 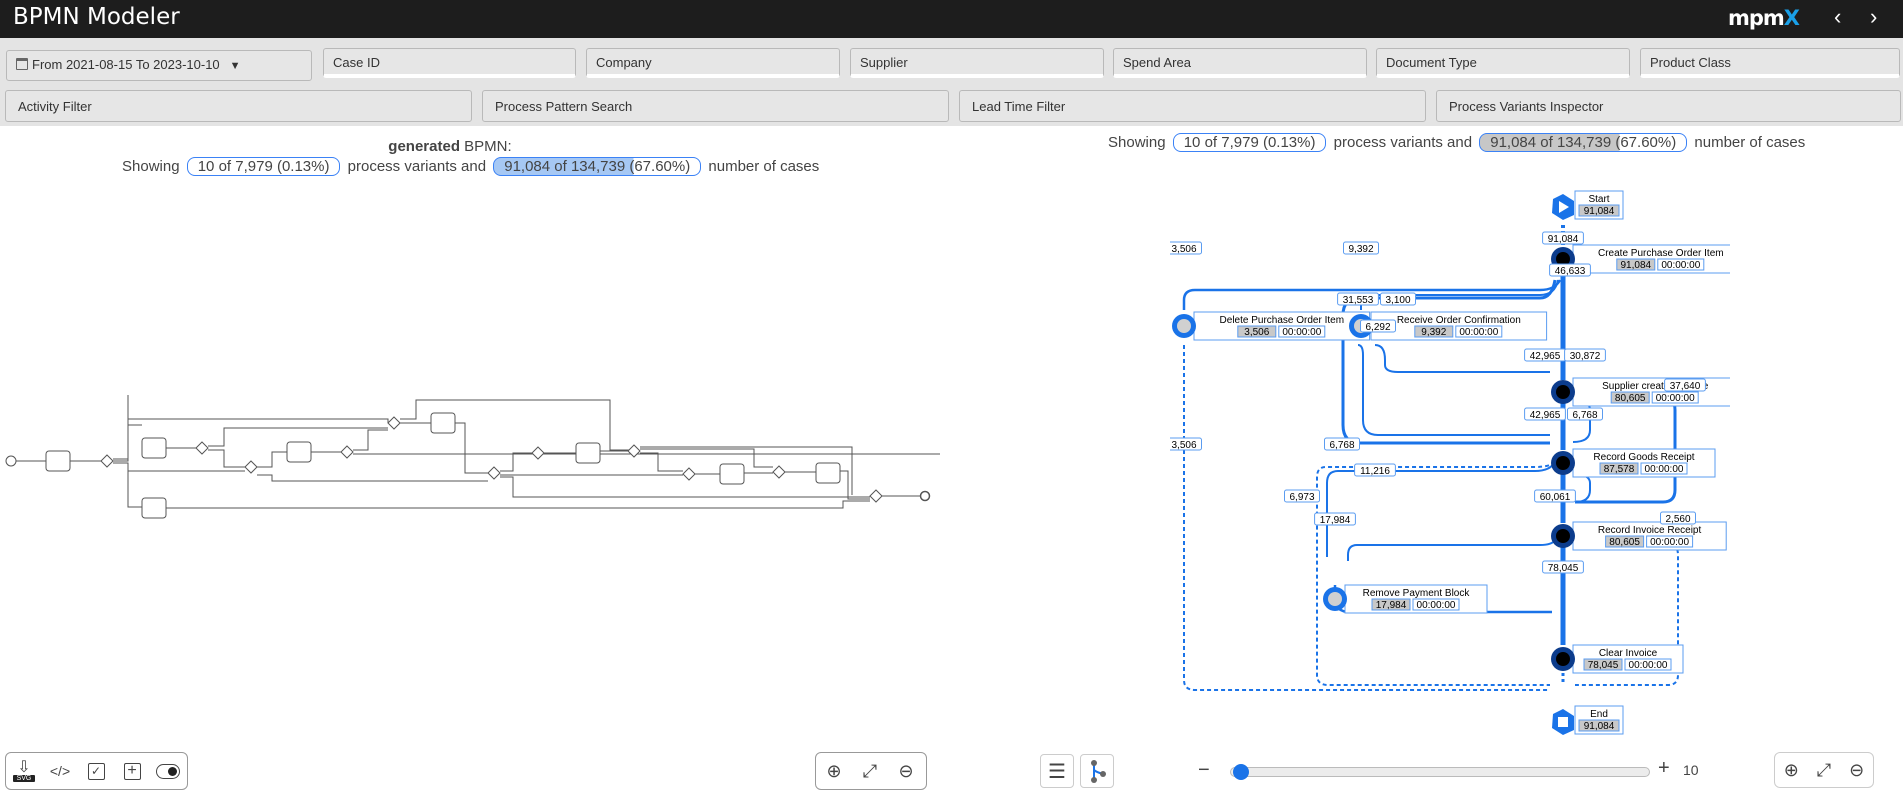 What do you see at coordinates (1302, 496) in the screenshot?
I see `edge-label-rgr_ci: 6,973` at bounding box center [1302, 496].